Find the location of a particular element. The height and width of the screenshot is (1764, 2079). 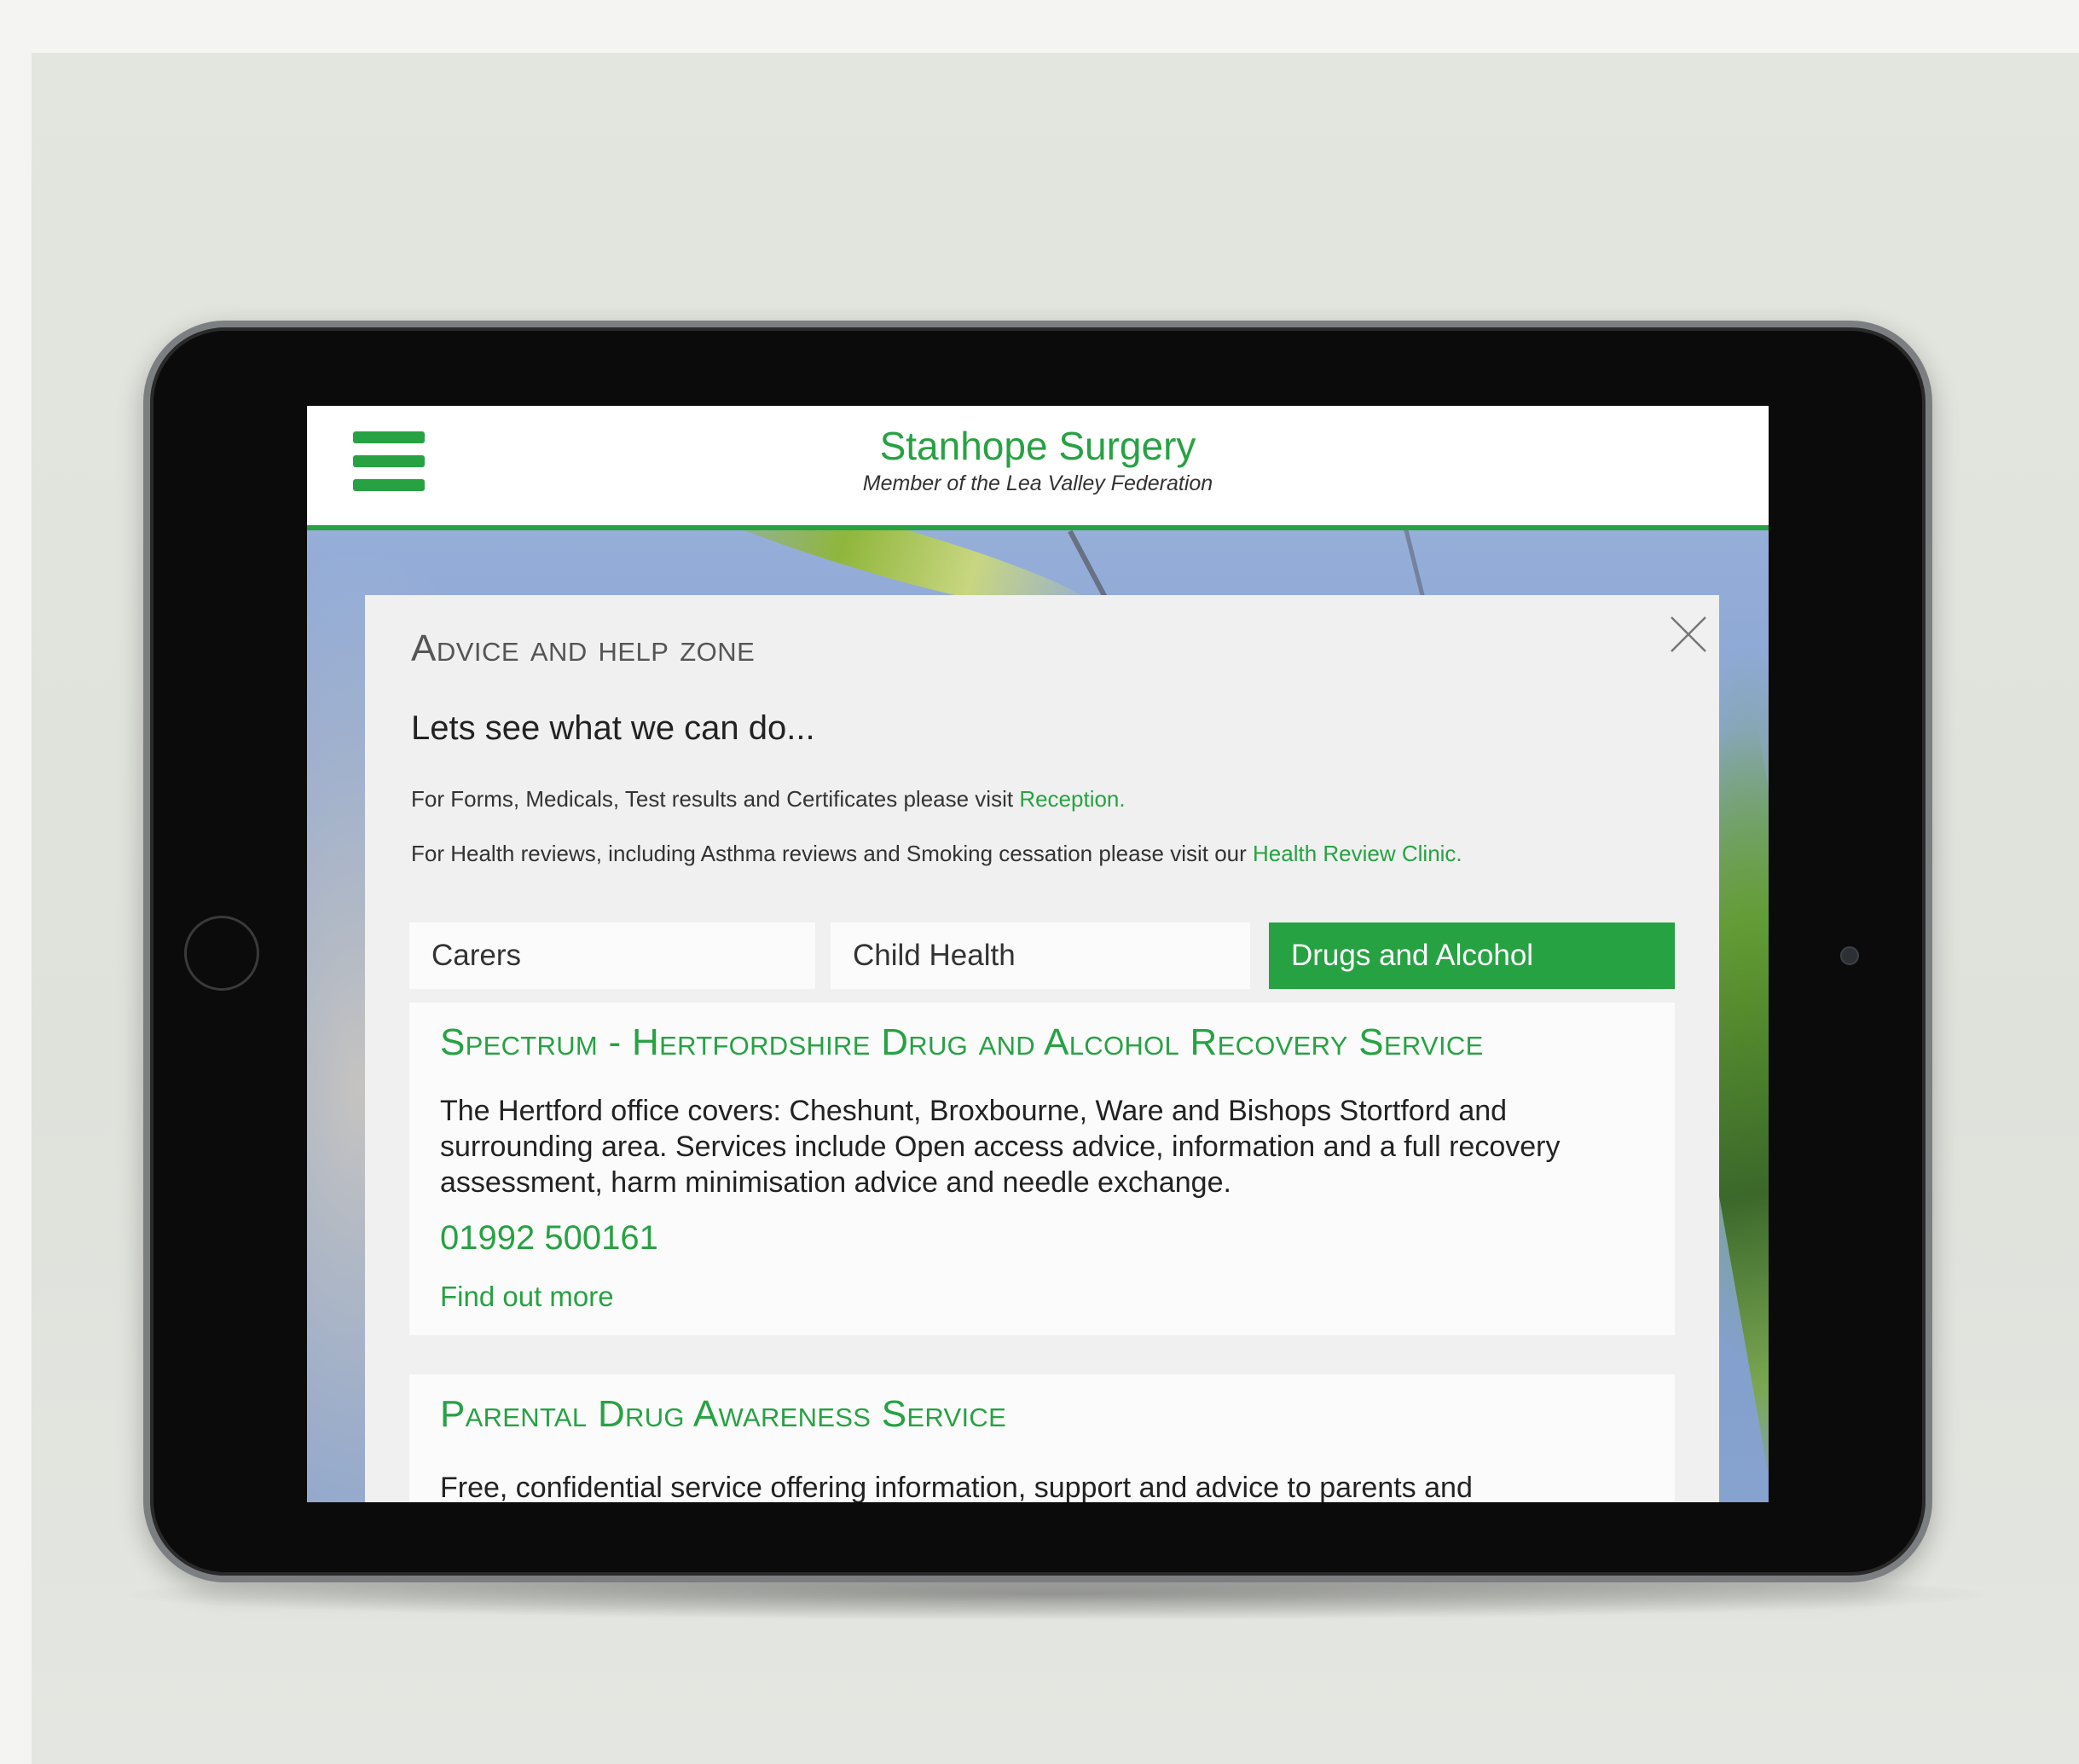

site-title: Stanhope Surgery is located at coordinates (1037, 446).